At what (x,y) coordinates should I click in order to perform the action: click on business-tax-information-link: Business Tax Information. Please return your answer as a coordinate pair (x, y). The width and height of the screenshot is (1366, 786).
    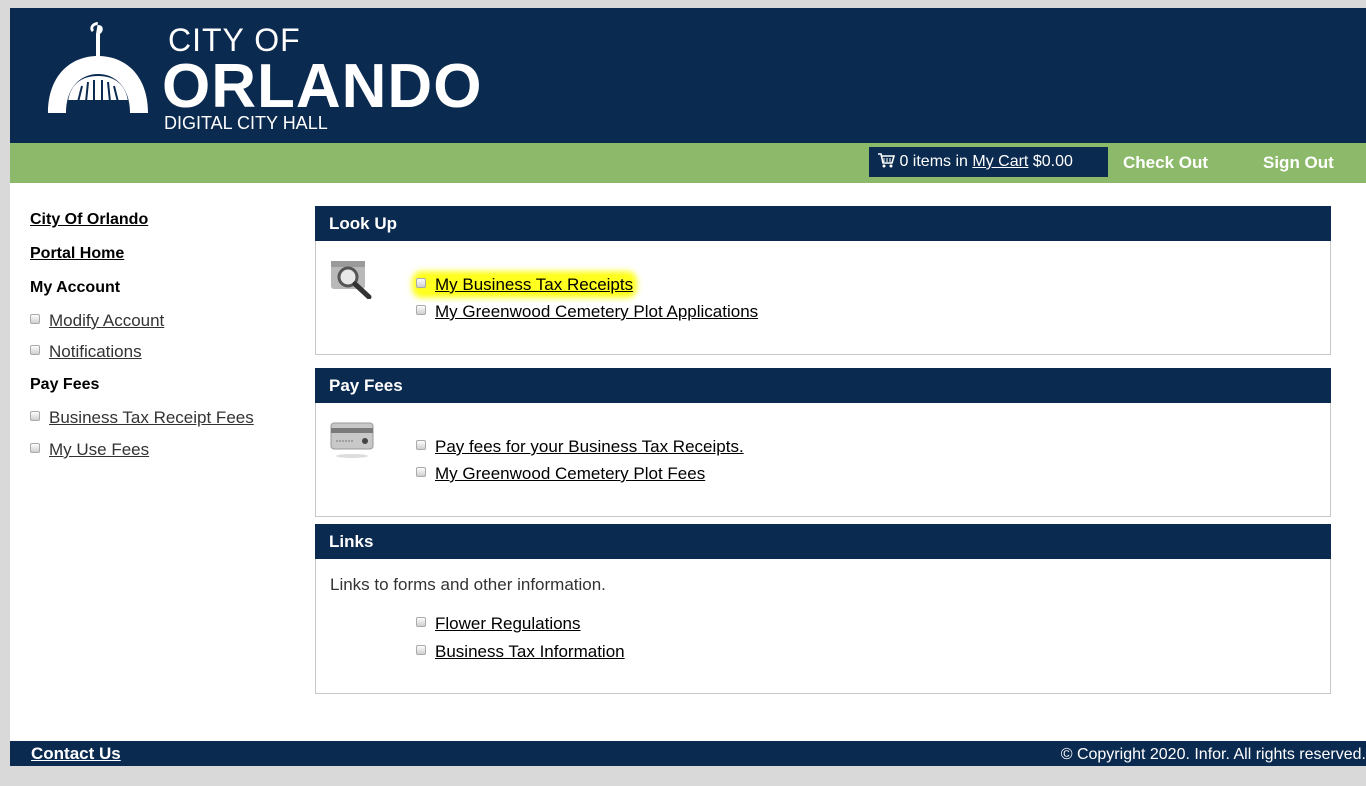
    Looking at the image, I should click on (530, 651).